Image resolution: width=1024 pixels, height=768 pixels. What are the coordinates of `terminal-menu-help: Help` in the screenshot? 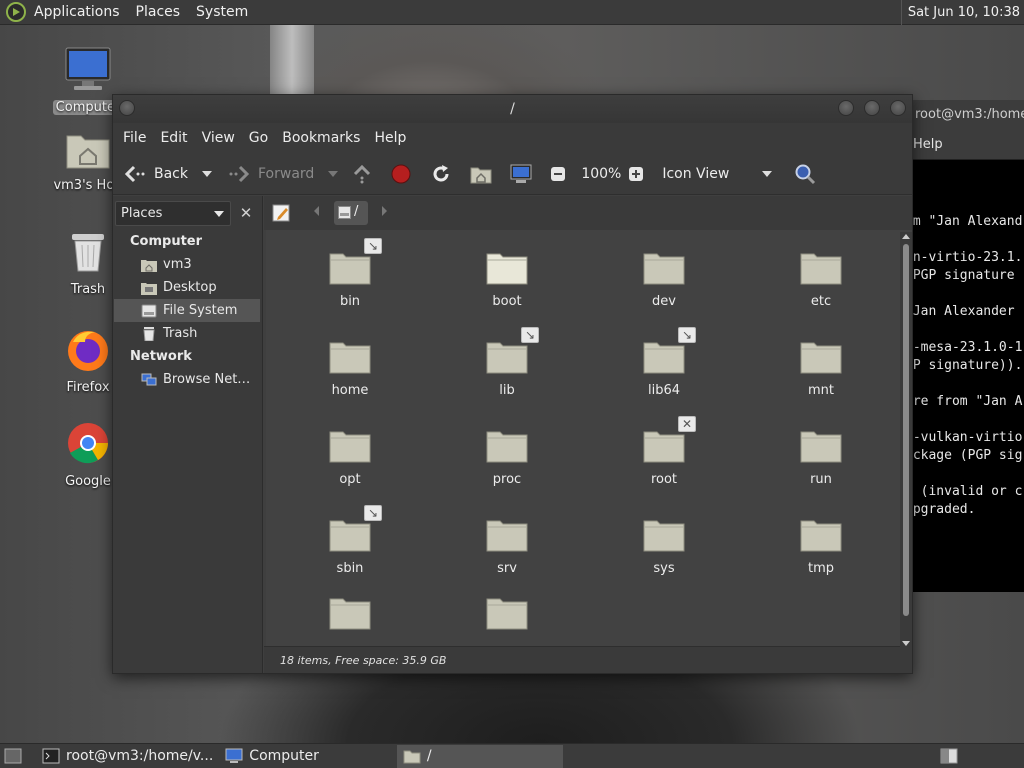 It's located at (964, 145).